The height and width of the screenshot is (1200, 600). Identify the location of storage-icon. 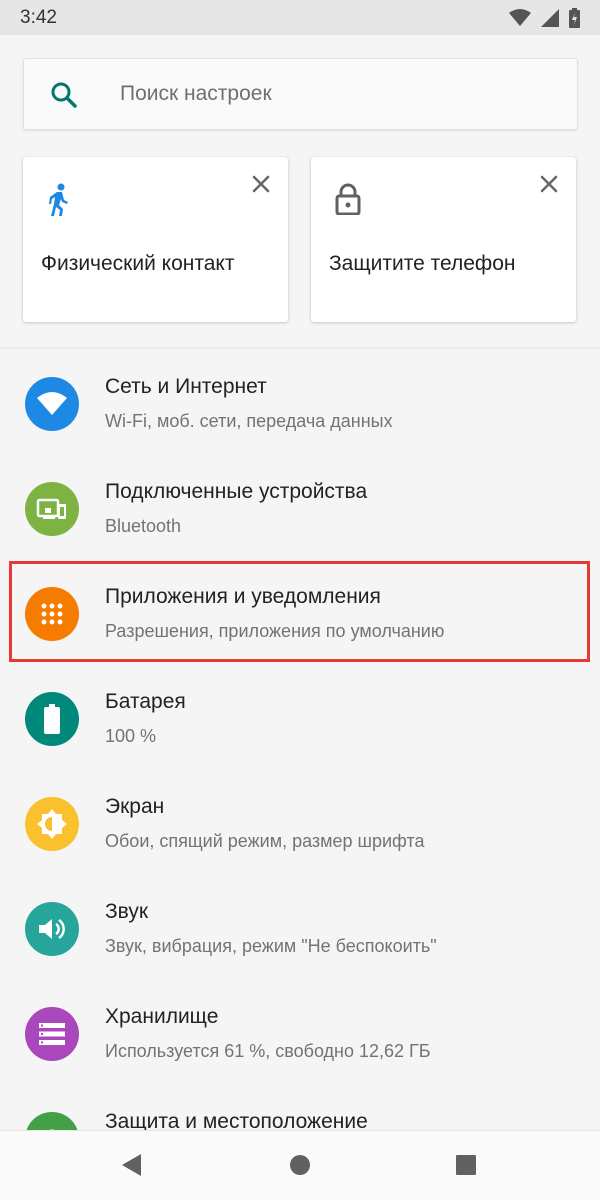
(52, 1034).